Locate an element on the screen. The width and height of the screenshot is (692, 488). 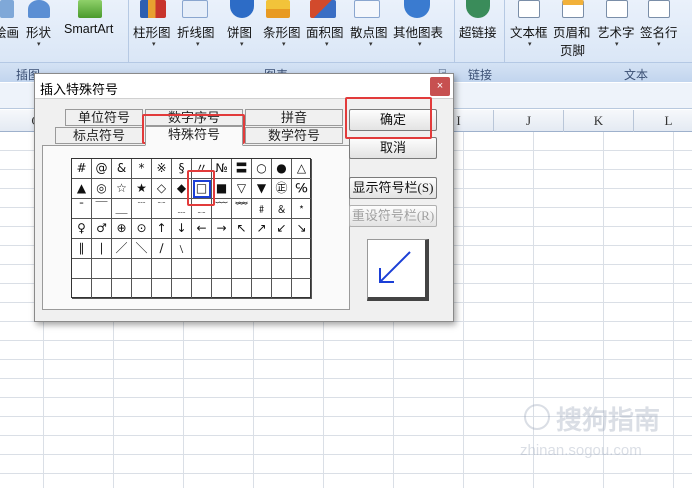
close-icon: × is located at coordinates (440, 86).